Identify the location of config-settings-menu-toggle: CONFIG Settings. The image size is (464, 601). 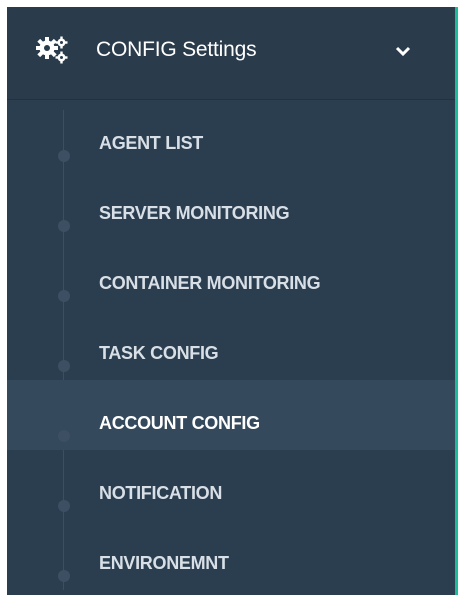
(231, 53).